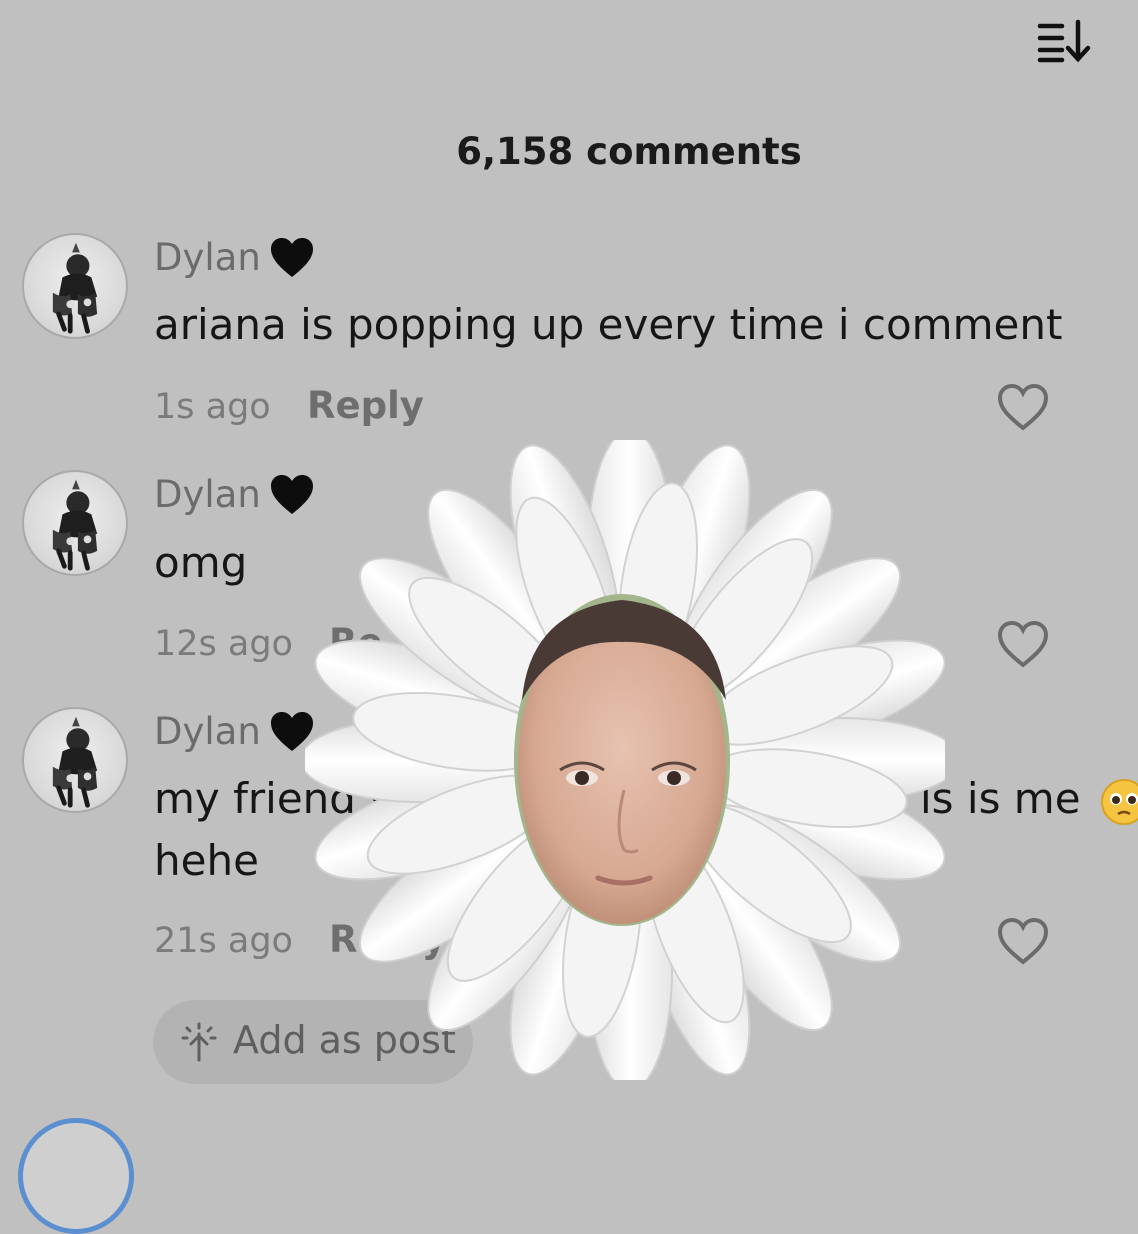  I want to click on comment-timestamp: 21s ago, so click(223, 941).